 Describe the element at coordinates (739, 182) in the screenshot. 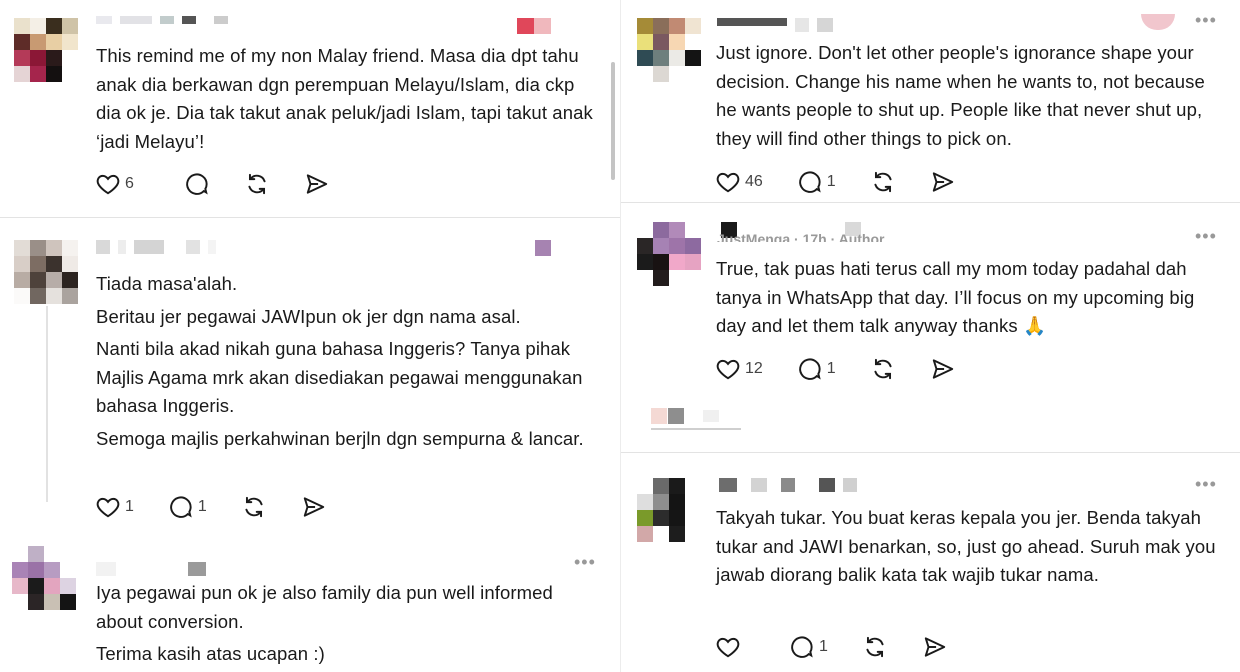

I see `like-button: 46` at that location.